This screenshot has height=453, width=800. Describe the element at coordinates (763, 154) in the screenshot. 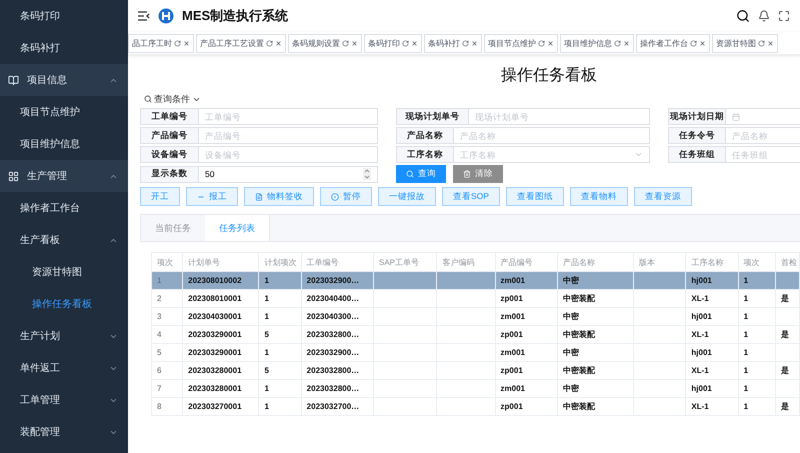

I see `input-field: 任务班组` at that location.